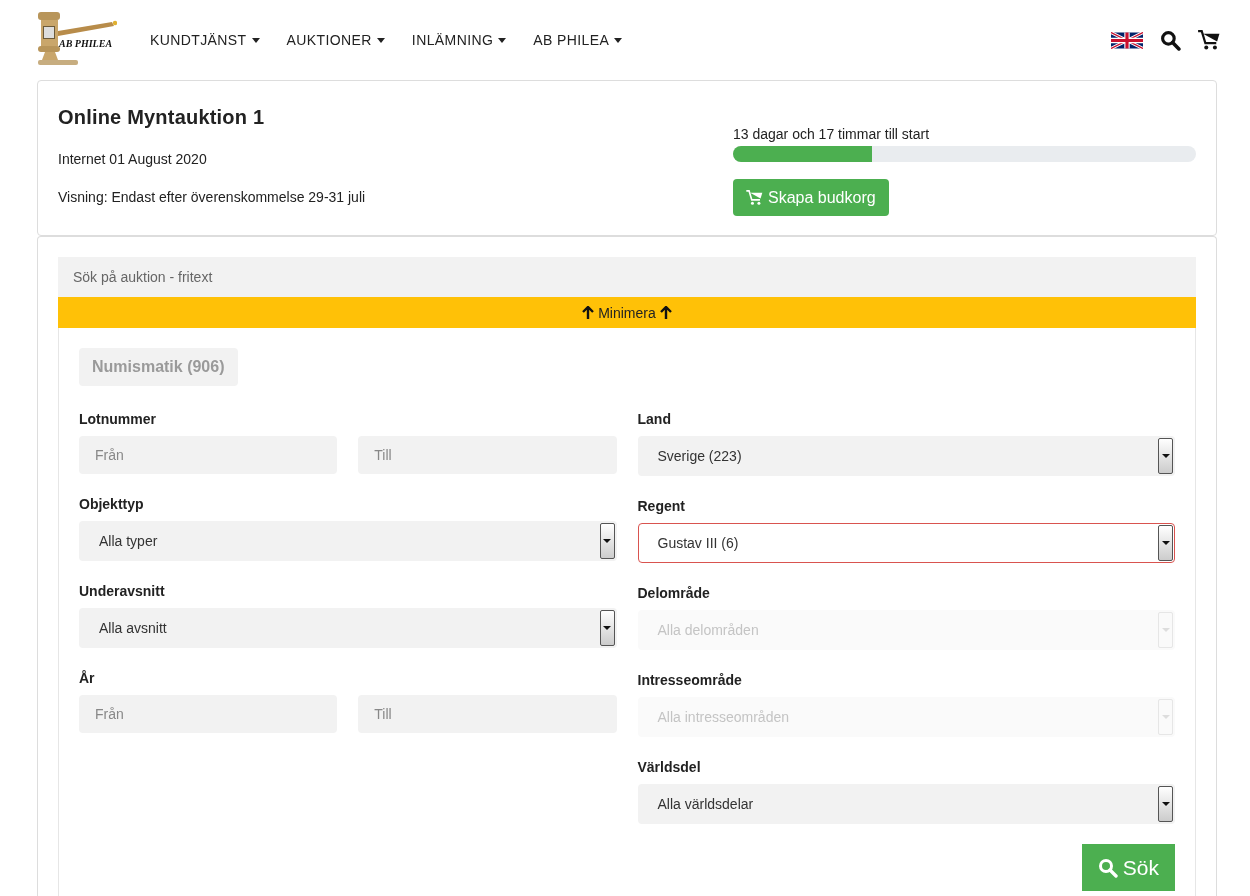 Image resolution: width=1250 pixels, height=896 pixels. Describe the element at coordinates (112, 504) in the screenshot. I see `field-label: Objekttyp` at that location.